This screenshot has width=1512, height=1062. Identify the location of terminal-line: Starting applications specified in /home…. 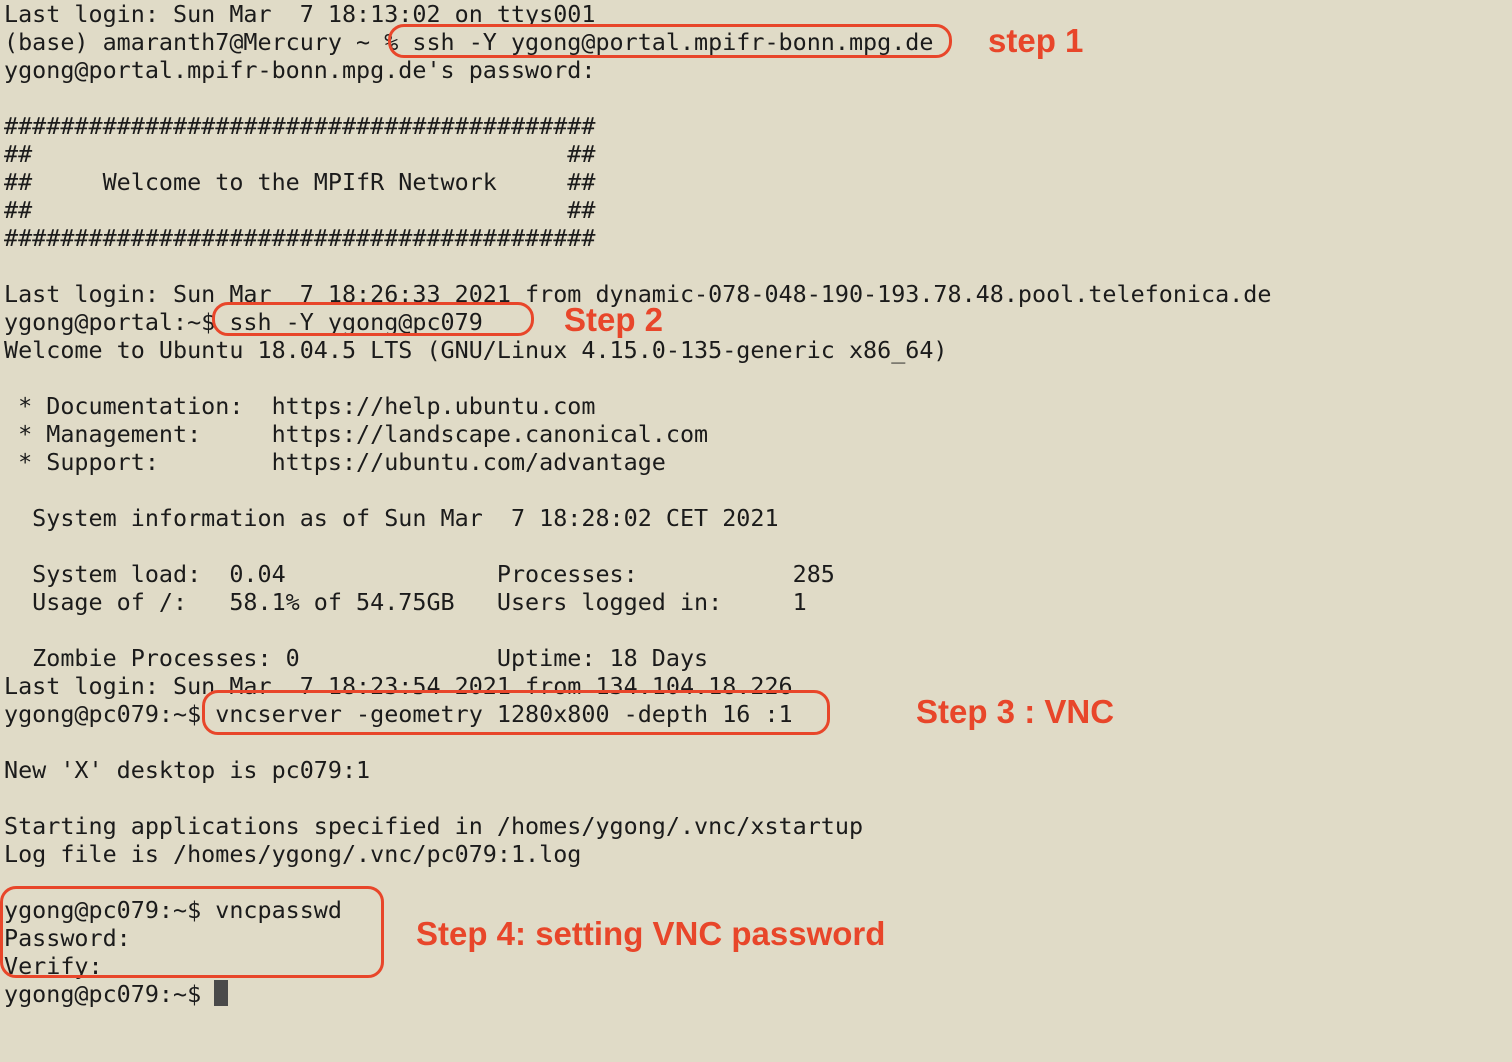
(434, 826).